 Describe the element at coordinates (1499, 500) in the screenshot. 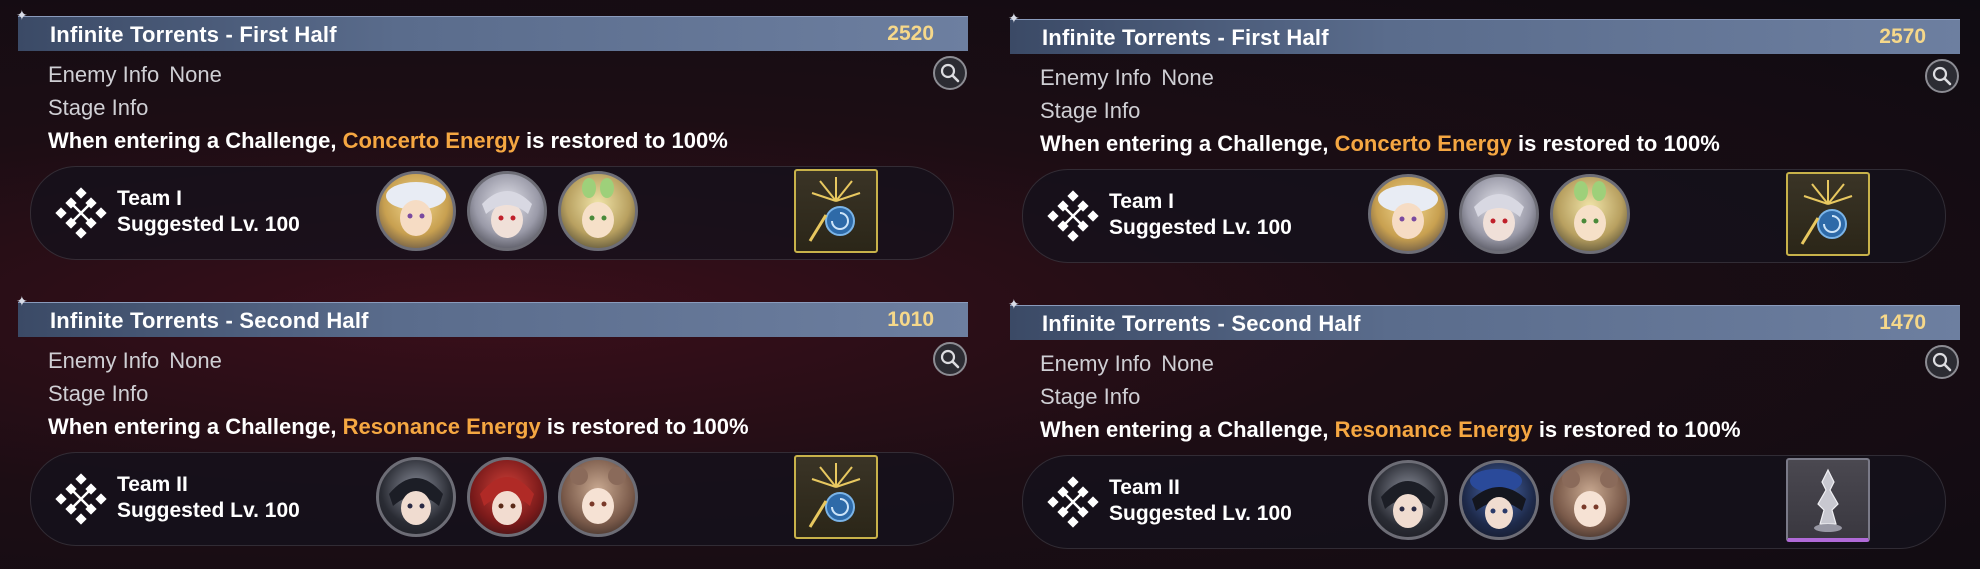

I see `character-avatar-blue-beret` at that location.